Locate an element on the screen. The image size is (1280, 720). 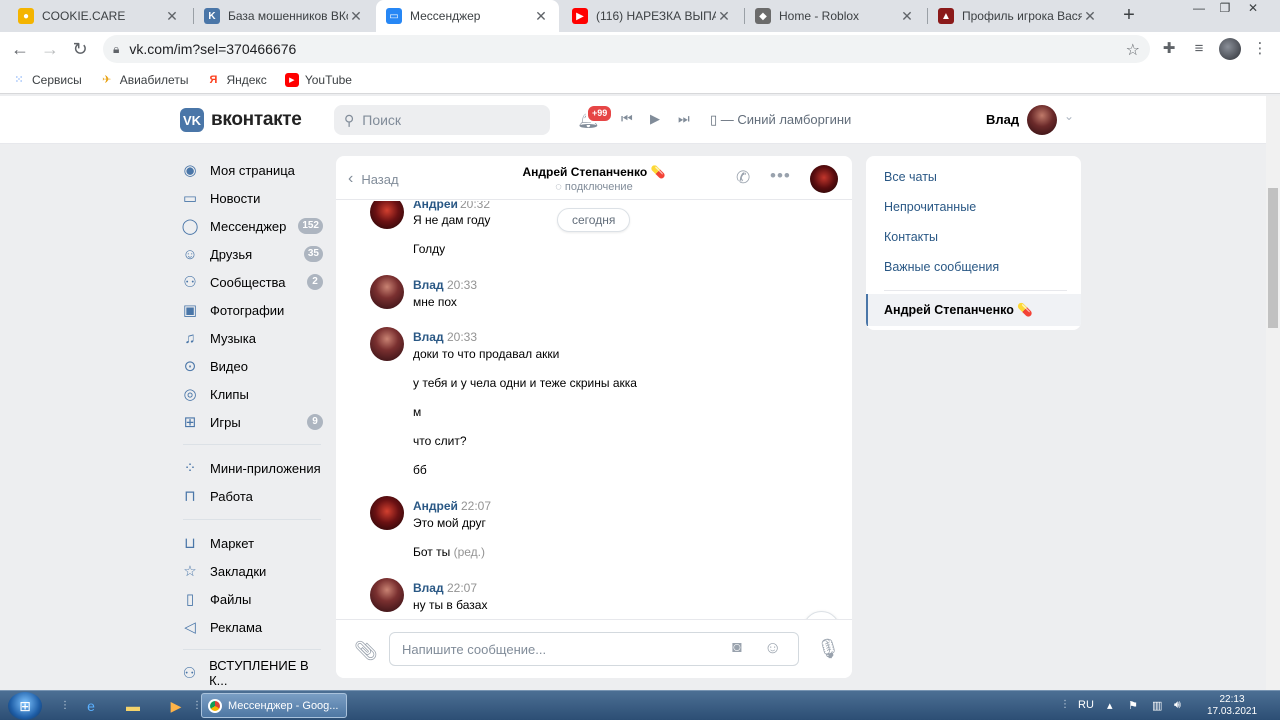
vk-logo: VK вконтакте is located at coordinates (241, 120).